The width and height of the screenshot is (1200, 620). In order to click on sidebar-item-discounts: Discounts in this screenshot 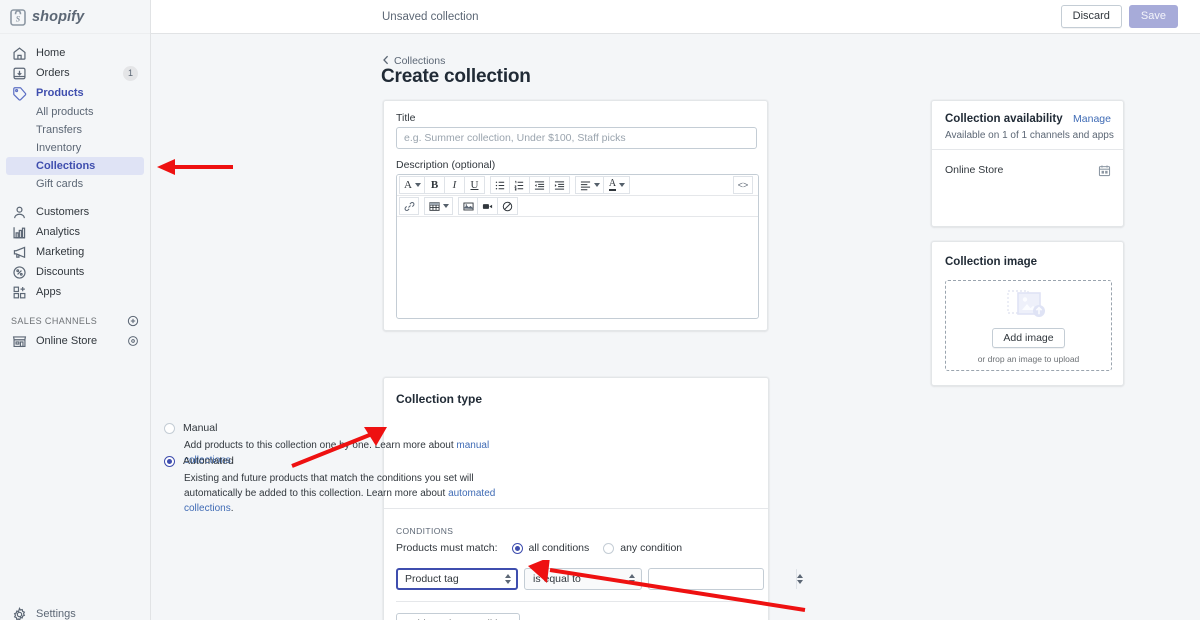, I will do `click(75, 272)`.